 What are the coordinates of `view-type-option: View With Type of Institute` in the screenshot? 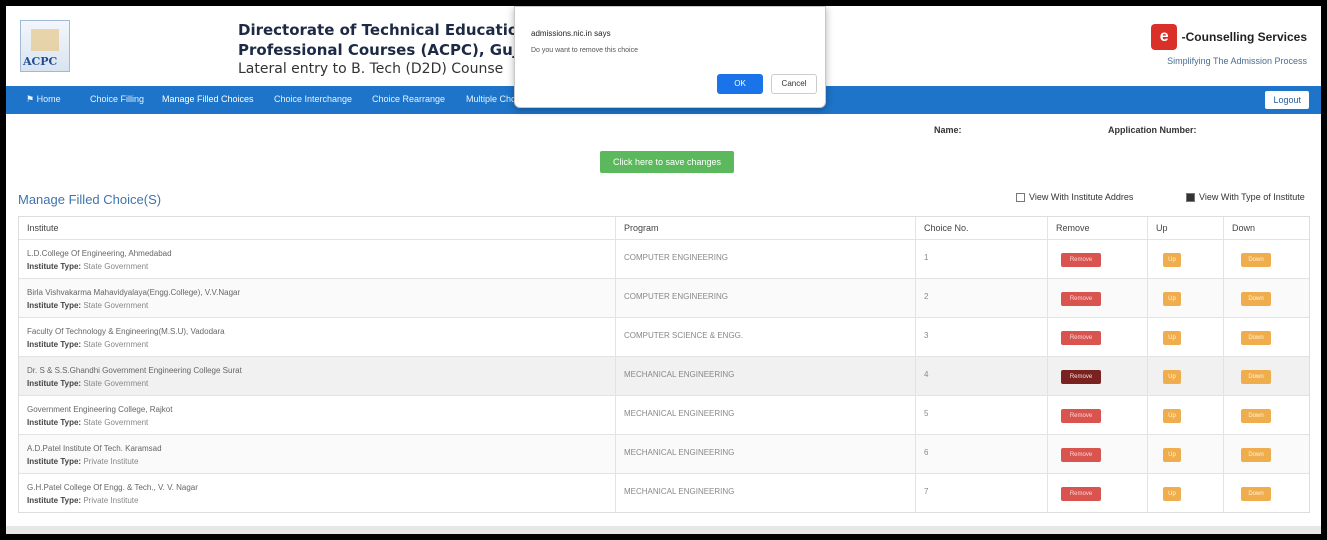 It's located at (1245, 197).